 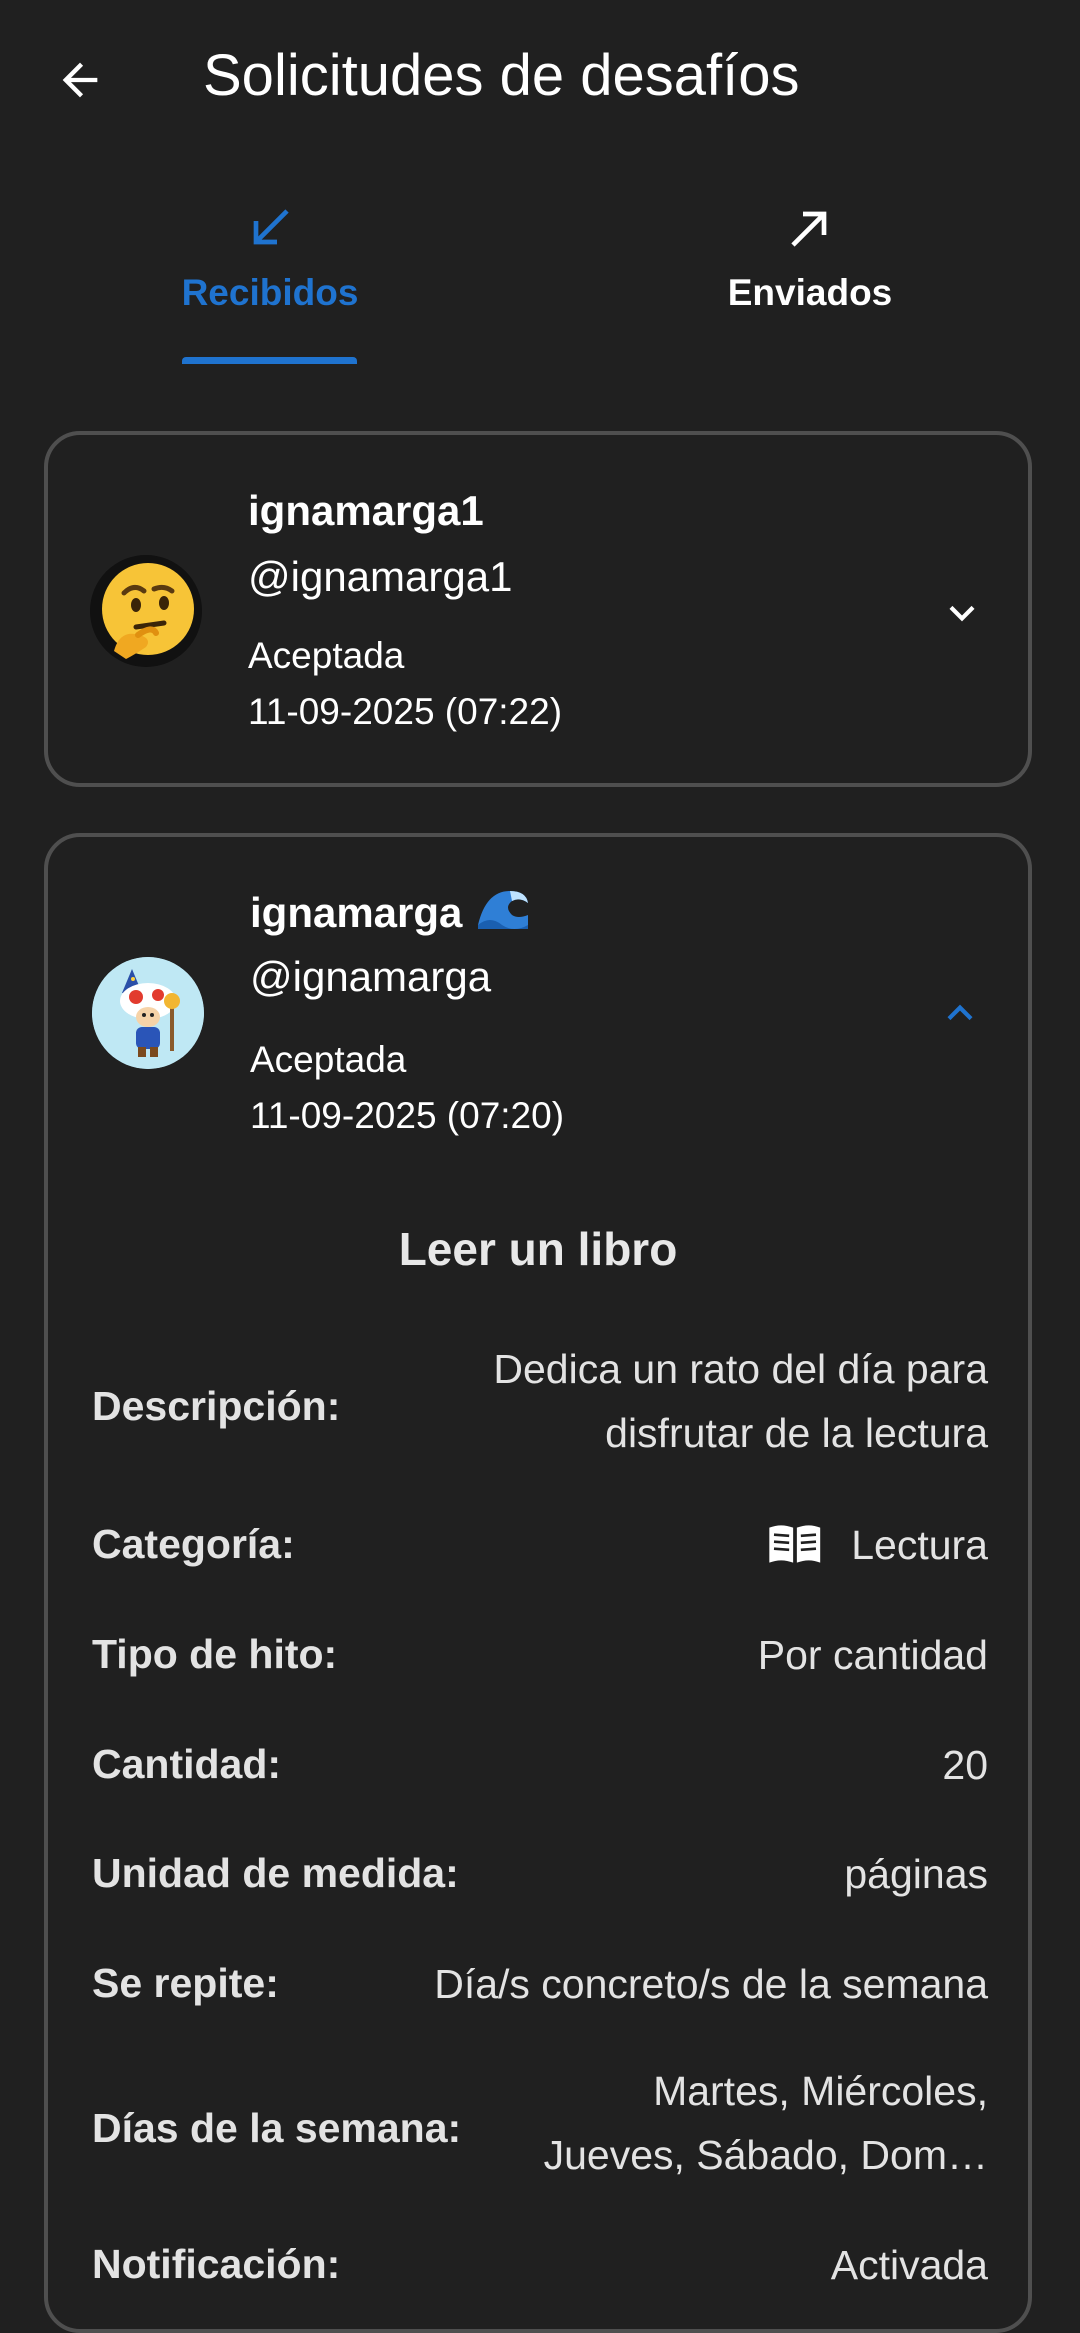 What do you see at coordinates (405, 711) in the screenshot?
I see `request-date: 11-09-2025 (07:22)` at bounding box center [405, 711].